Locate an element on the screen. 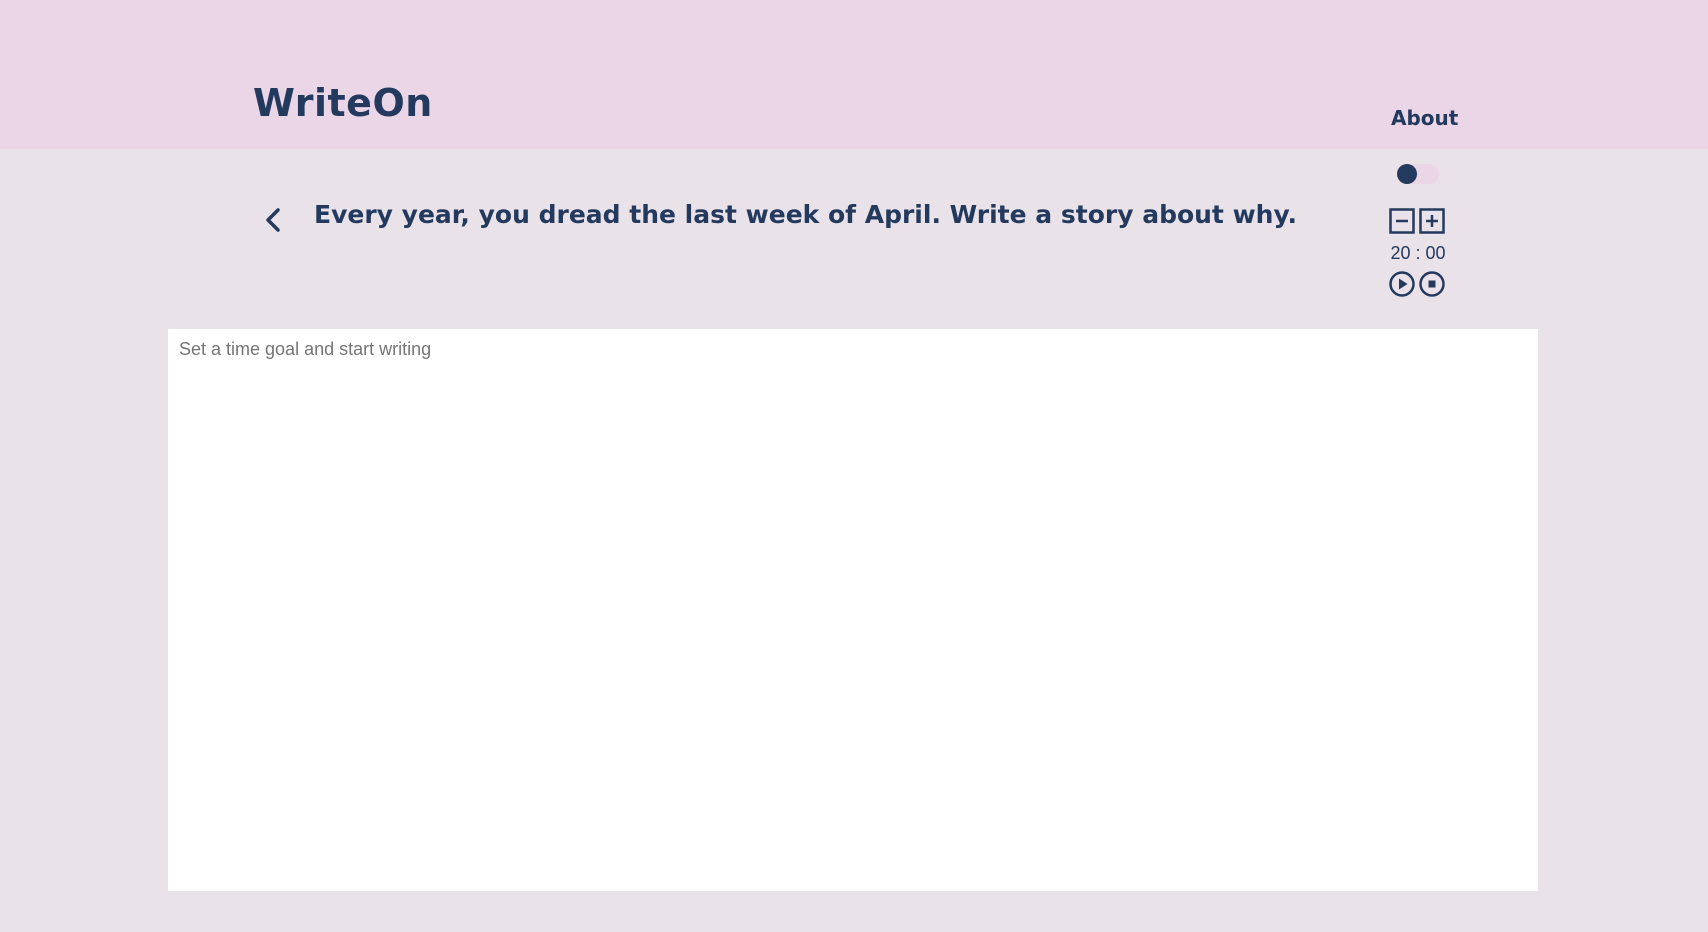 The height and width of the screenshot is (932, 1708). chevron-left-icon is located at coordinates (273, 220).